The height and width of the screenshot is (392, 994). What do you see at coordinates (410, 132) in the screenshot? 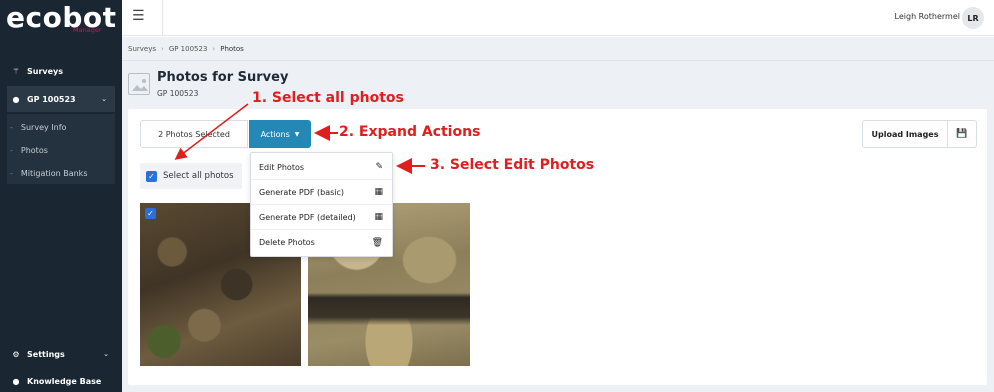
I see `annotation-step2: 2. Expand Actions` at bounding box center [410, 132].